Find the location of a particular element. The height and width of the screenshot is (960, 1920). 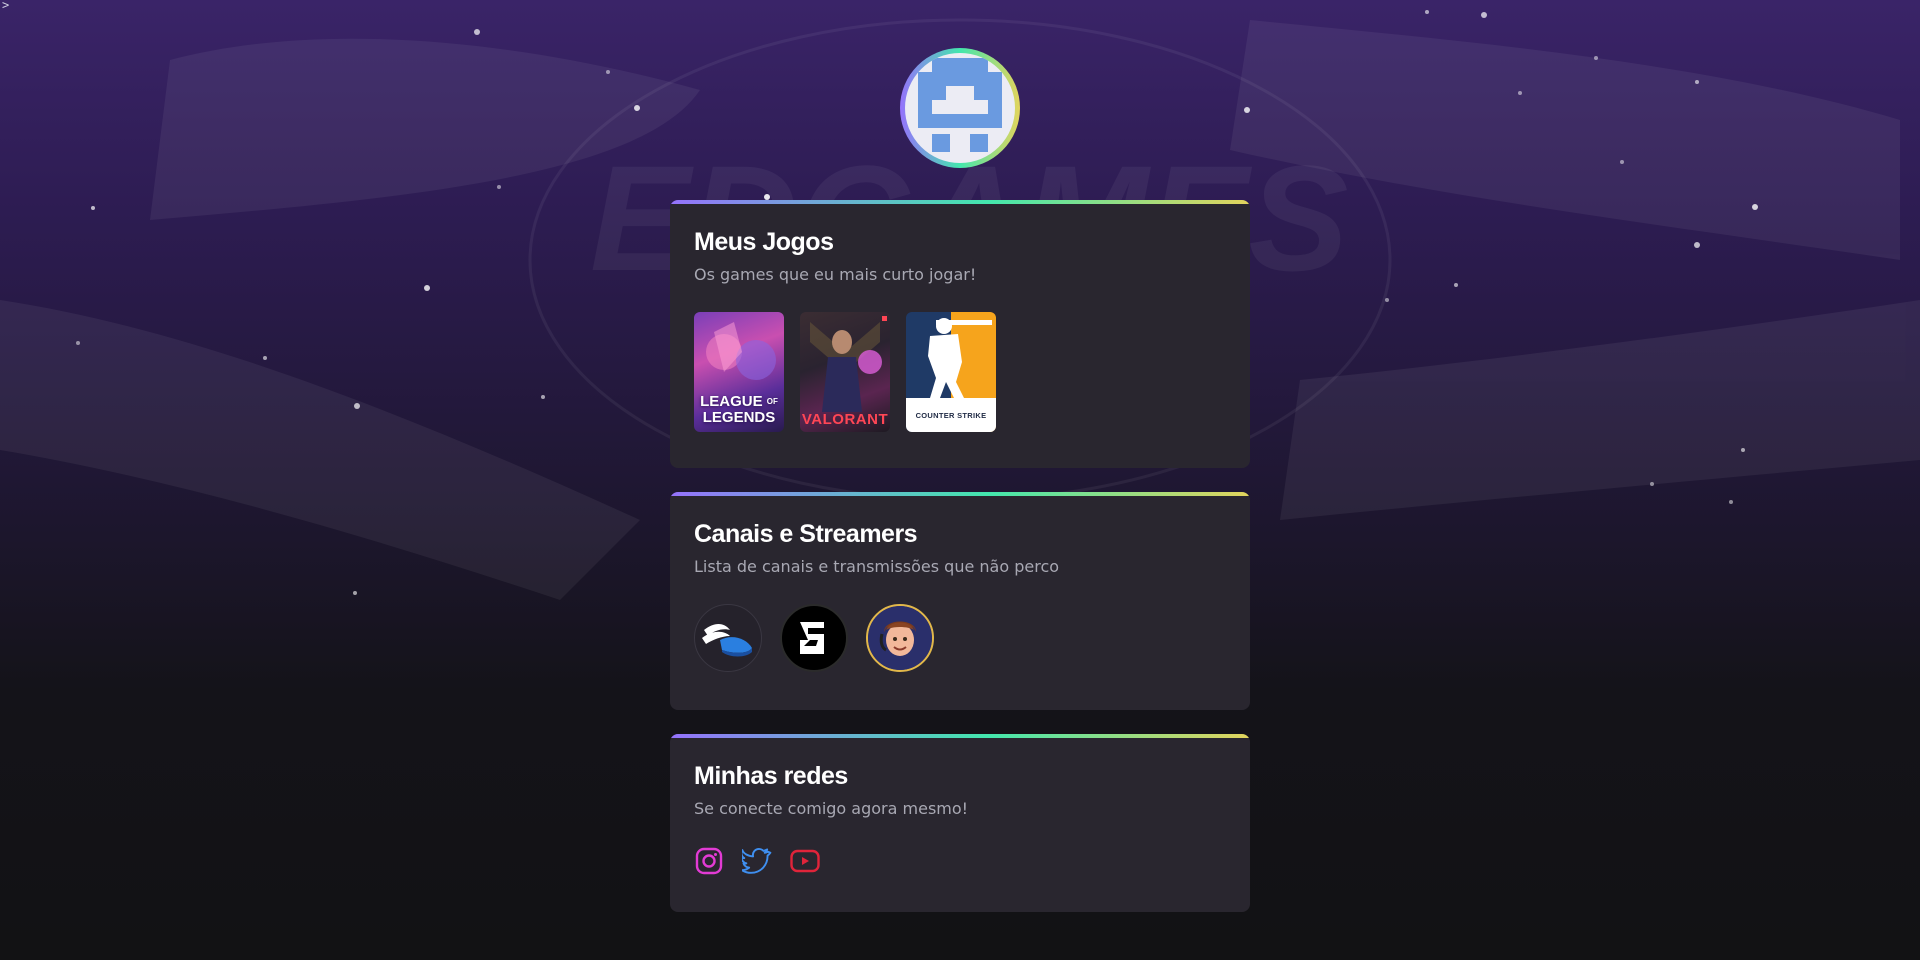

six-logo-icon is located at coordinates (812, 638).